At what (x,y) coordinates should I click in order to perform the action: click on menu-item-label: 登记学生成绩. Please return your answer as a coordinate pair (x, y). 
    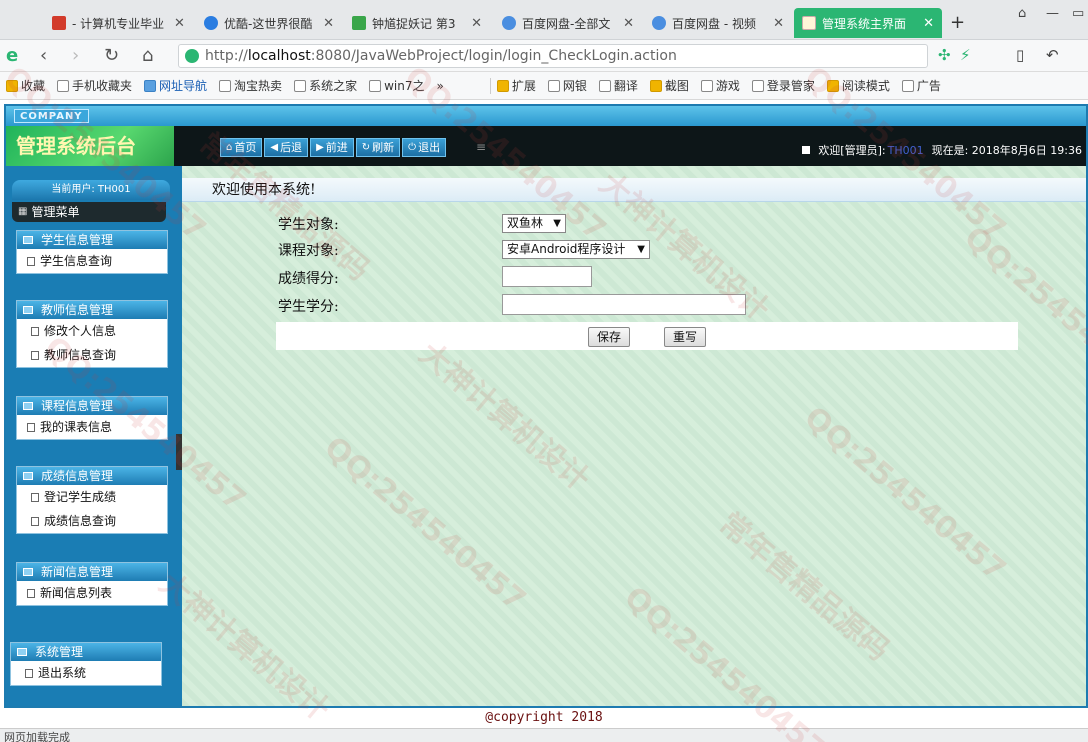
    Looking at the image, I should click on (80, 497).